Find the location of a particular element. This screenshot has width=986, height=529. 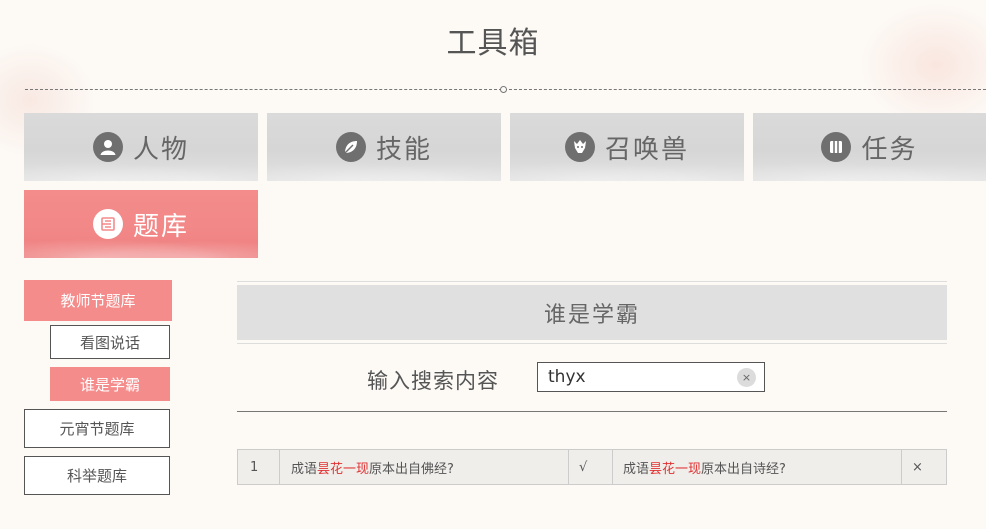

book-icon is located at coordinates (836, 147).